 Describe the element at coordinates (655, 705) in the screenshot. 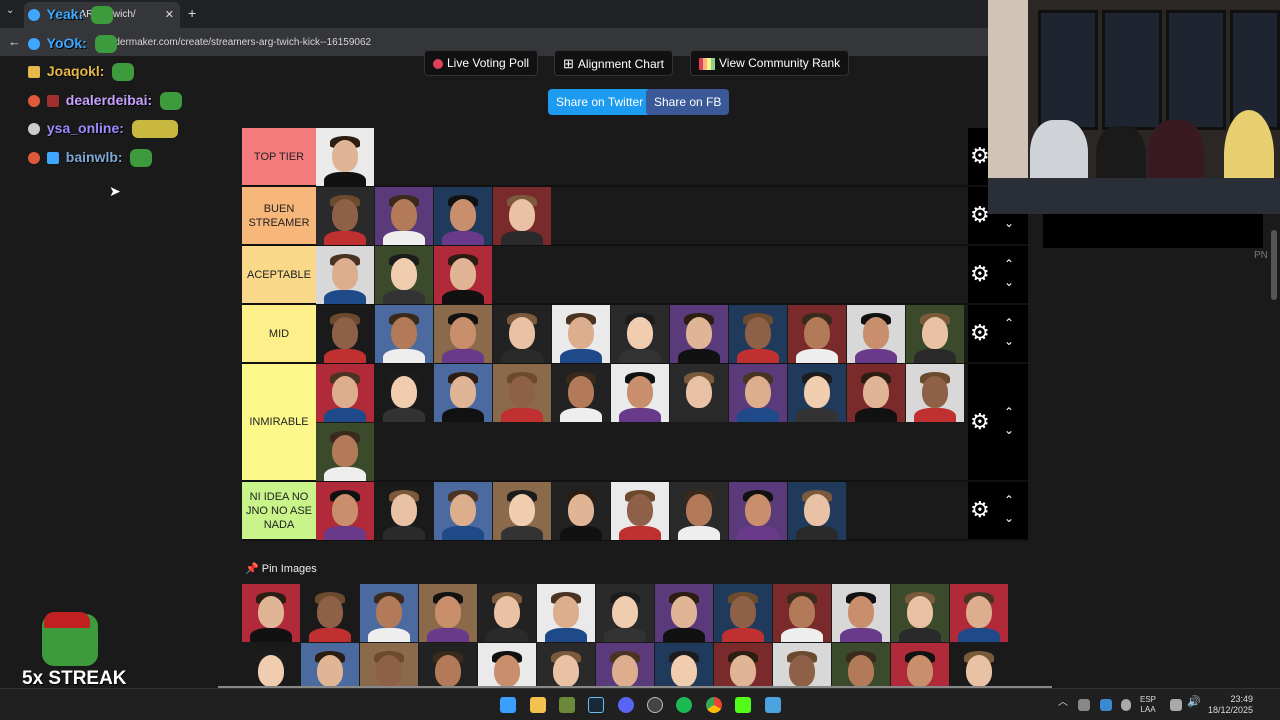

I see `obs-icon` at that location.